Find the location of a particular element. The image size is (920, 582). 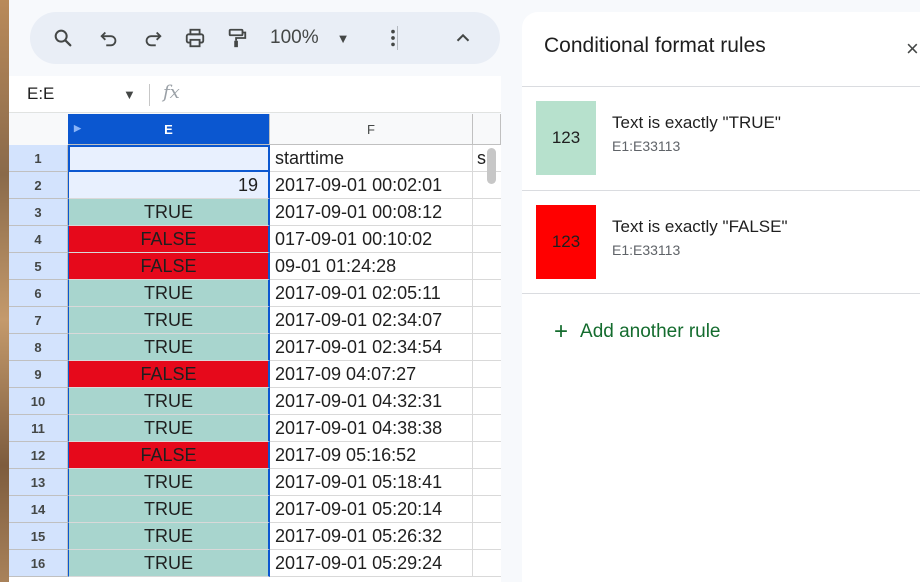

cell-f: 2017-09 04:07:27 is located at coordinates (371, 374).